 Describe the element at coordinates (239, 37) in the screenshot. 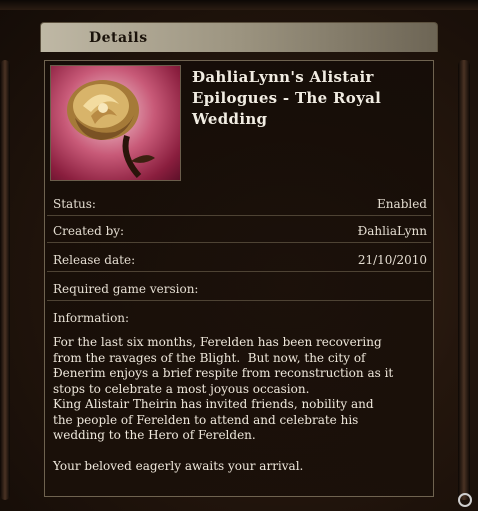

I see `details-tab: Details` at that location.